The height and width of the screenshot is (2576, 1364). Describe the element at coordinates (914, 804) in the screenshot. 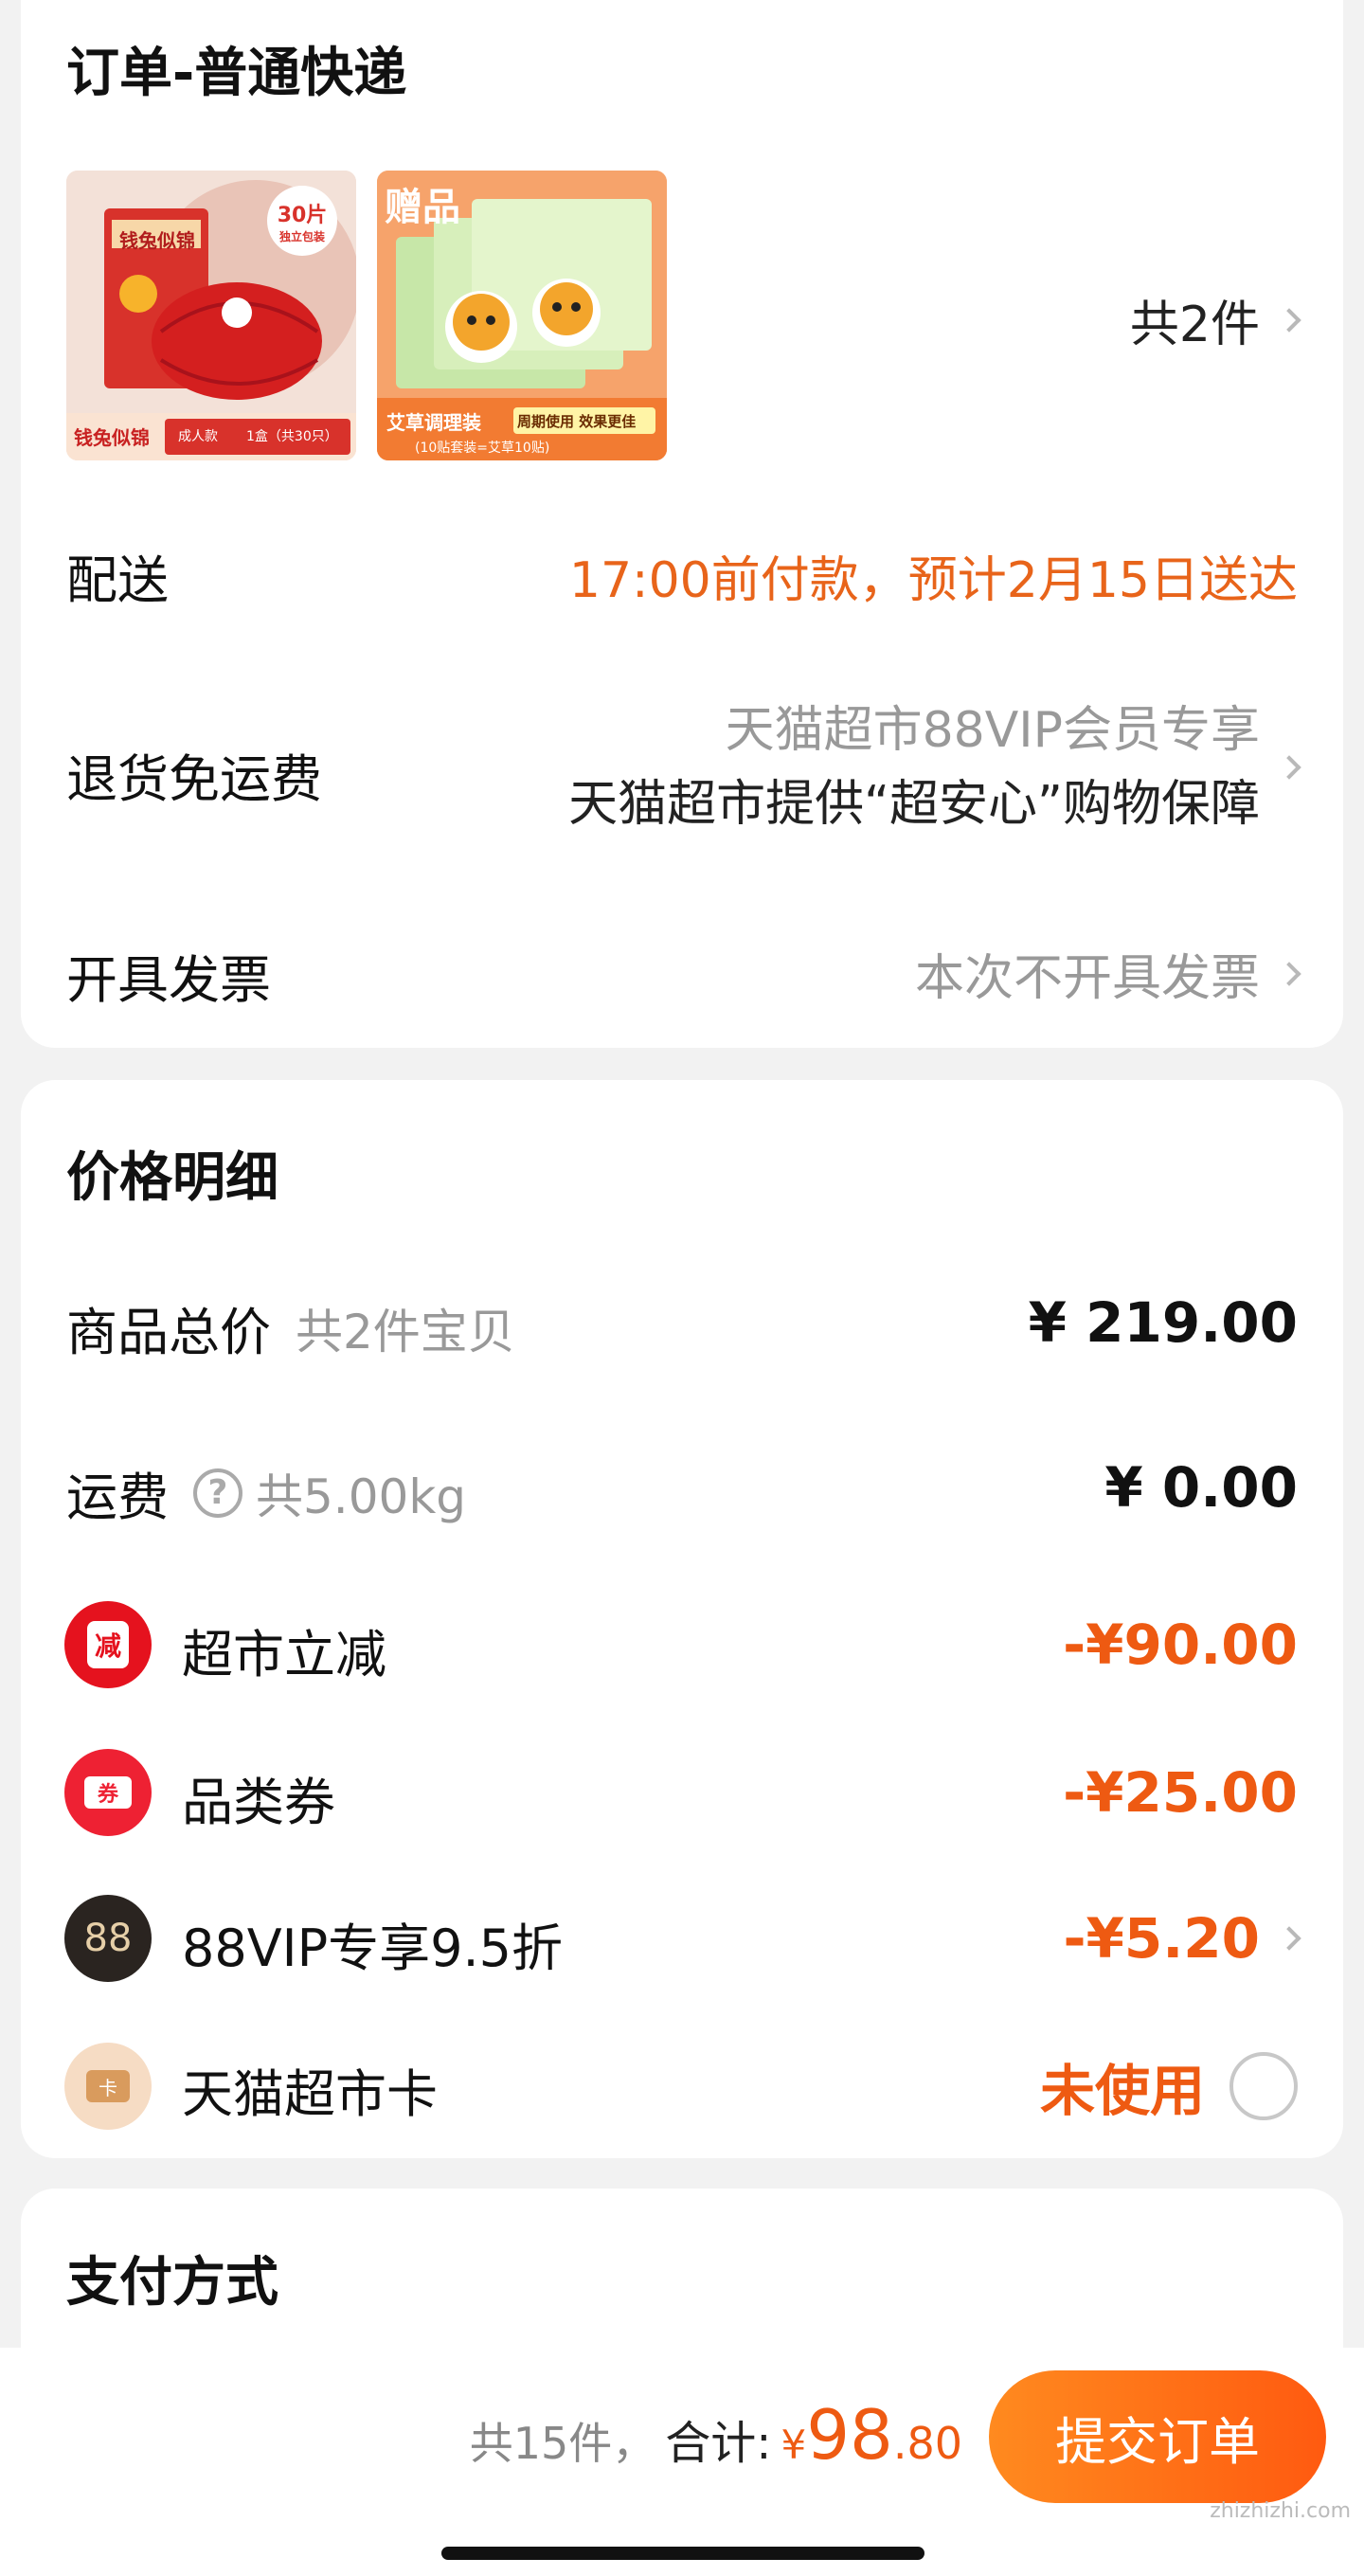

I see `return-line-2: 天猫超市提供“超安心”购物保障` at that location.